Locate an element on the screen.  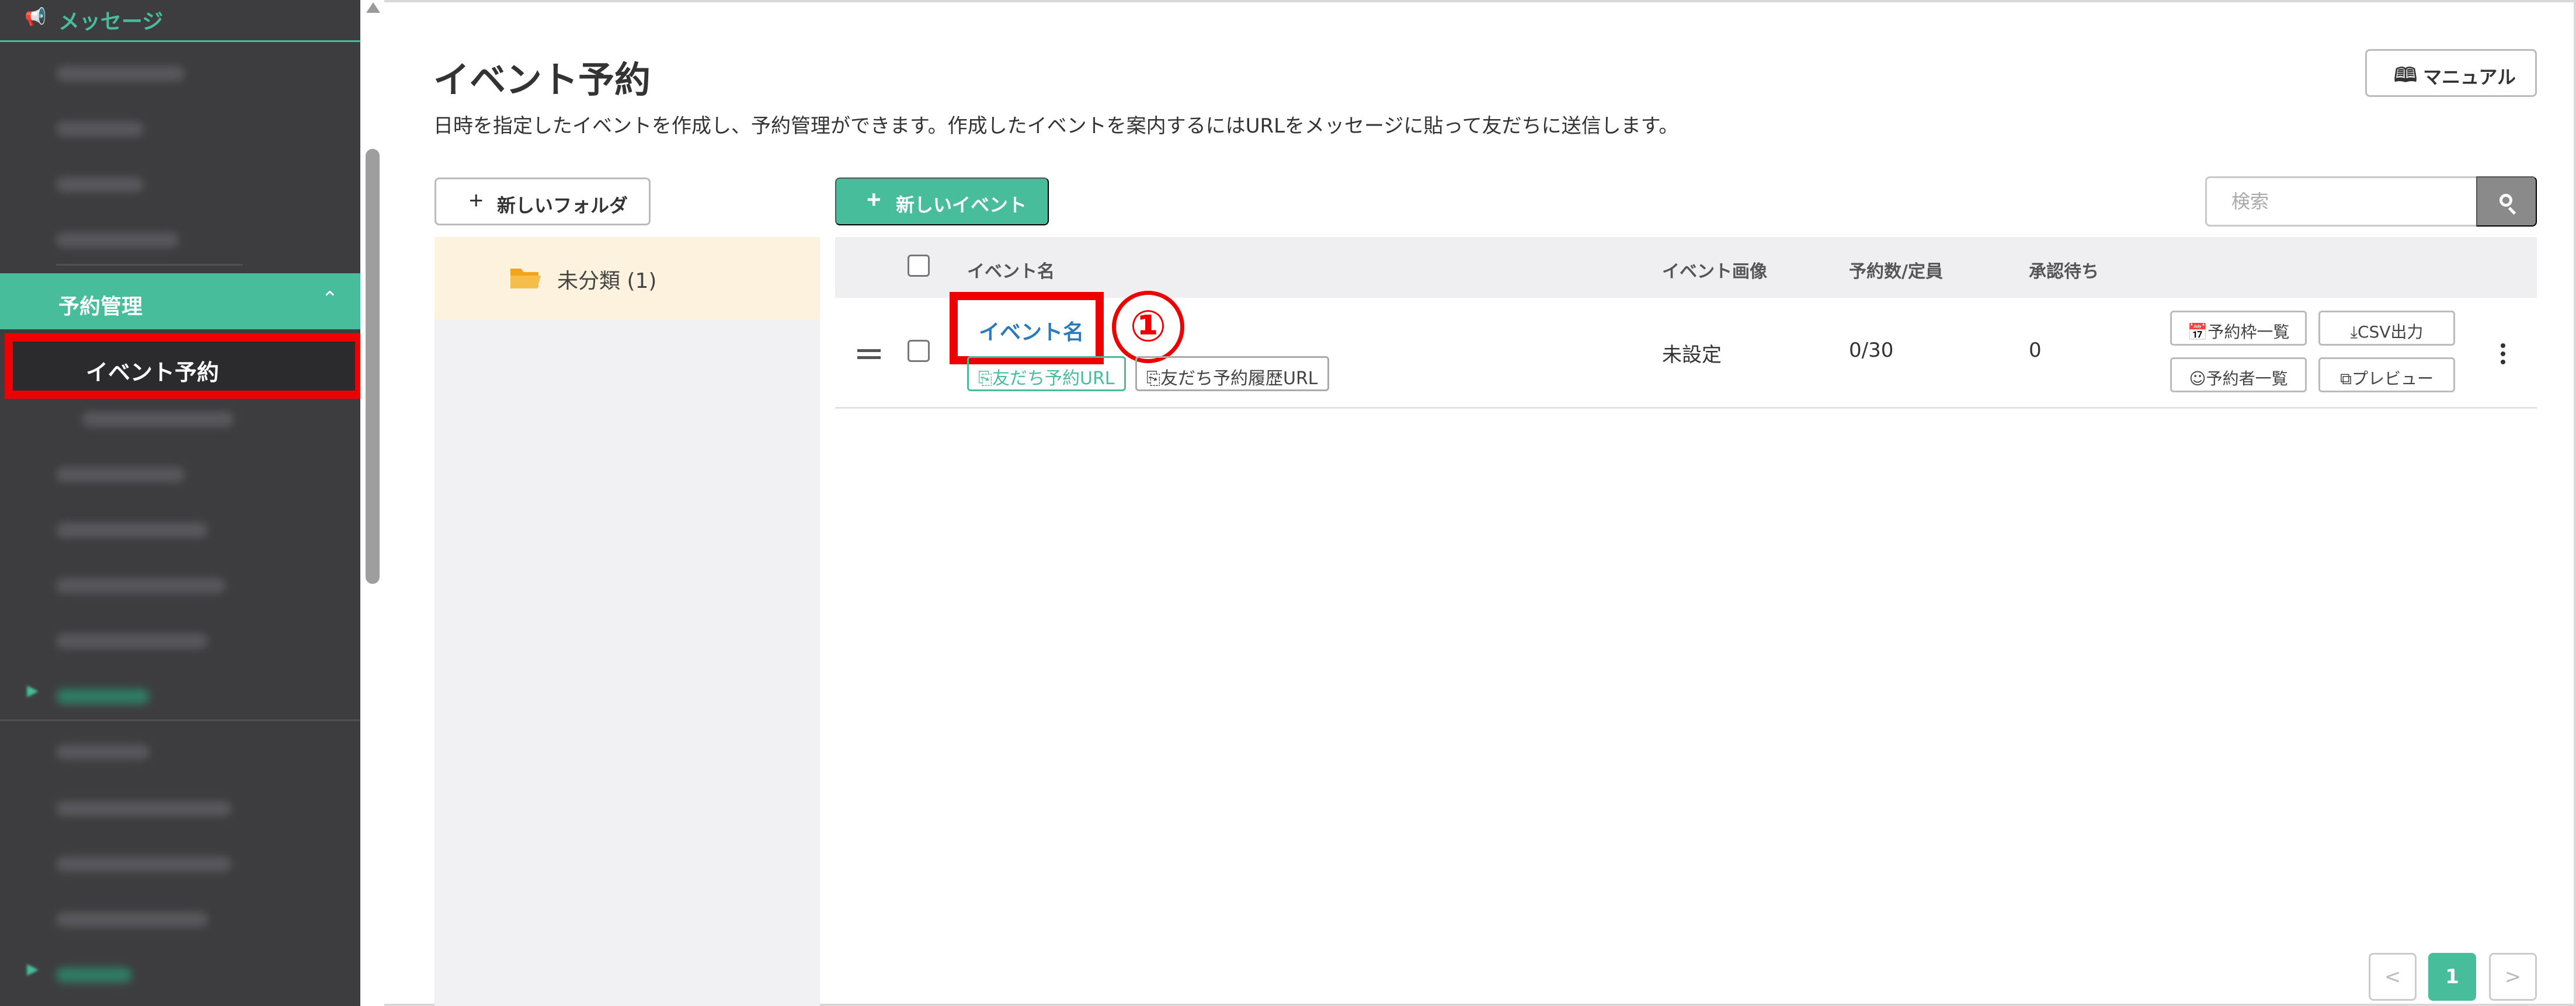
more-options-icon is located at coordinates (2504, 355).